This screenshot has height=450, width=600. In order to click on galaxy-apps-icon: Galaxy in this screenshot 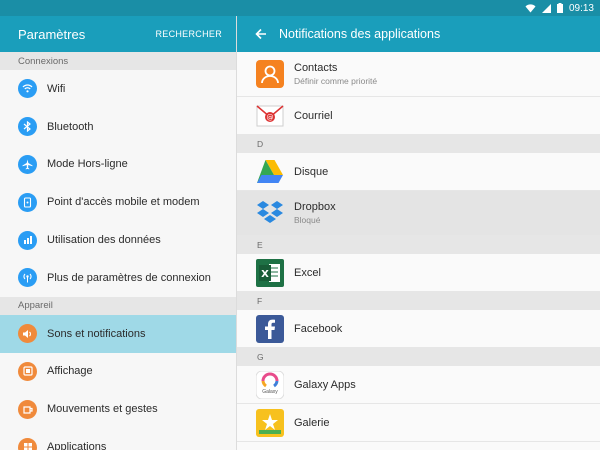, I will do `click(270, 384)`.